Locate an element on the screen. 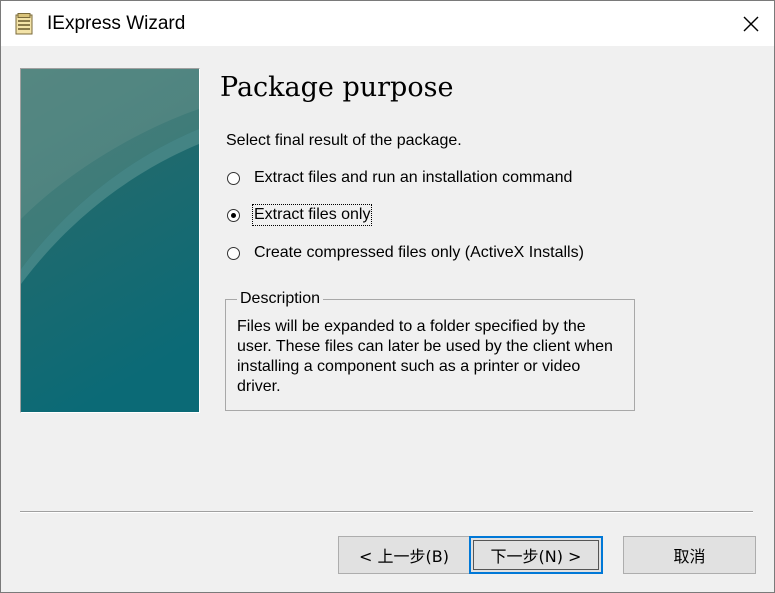  page-title: Package purpose is located at coordinates (337, 87).